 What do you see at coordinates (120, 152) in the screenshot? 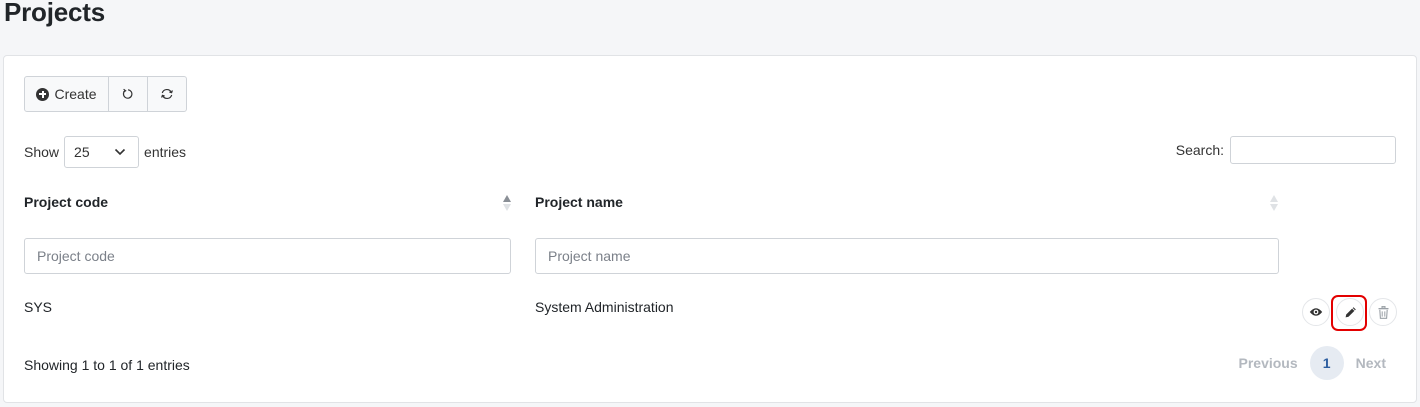
I see `chevron-down-icon` at bounding box center [120, 152].